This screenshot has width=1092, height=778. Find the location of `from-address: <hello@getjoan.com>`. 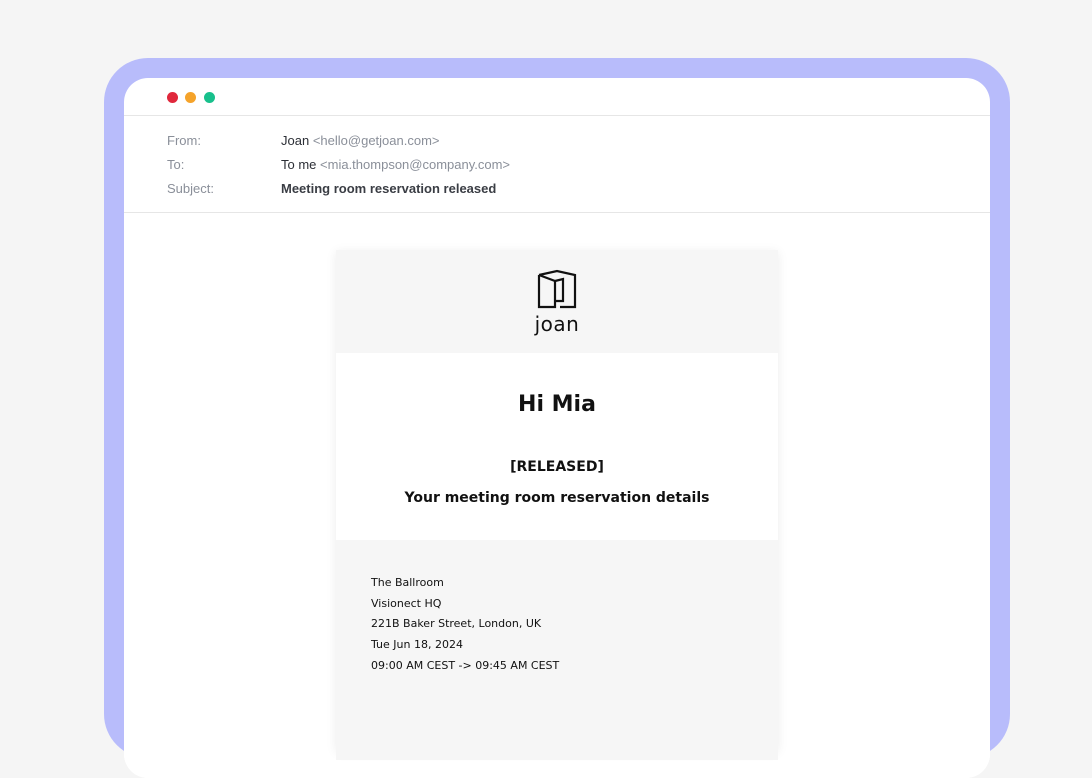

from-address: <hello@getjoan.com> is located at coordinates (376, 140).